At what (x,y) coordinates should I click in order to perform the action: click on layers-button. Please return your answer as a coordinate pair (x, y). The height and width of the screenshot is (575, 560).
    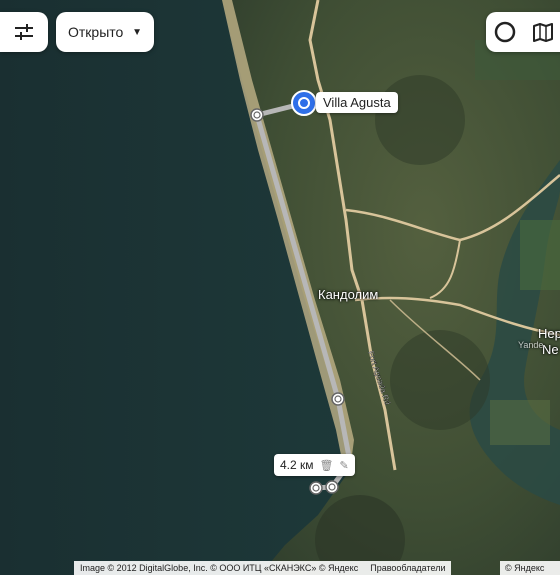
    Looking at the image, I should click on (542, 32).